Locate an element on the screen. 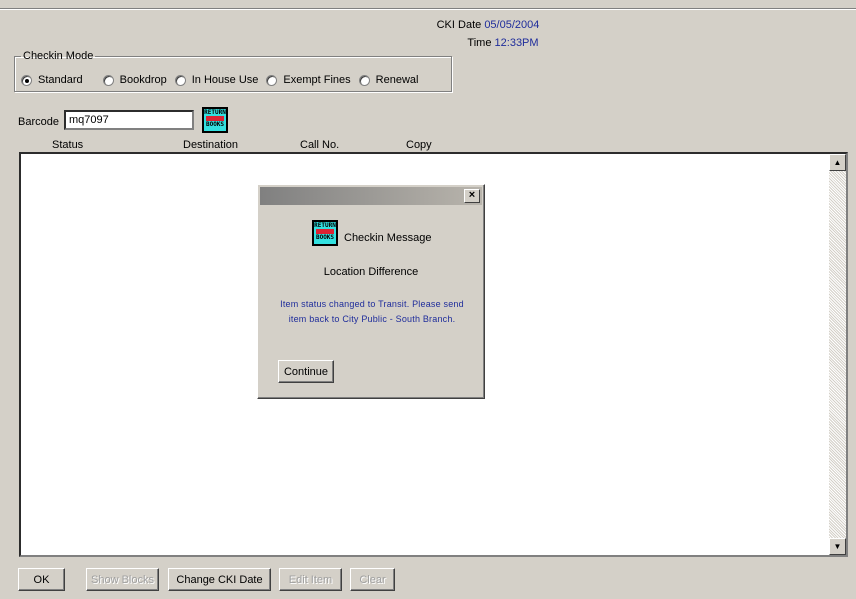 The height and width of the screenshot is (599, 856). vertical-scrollbar: ▲ ▼ is located at coordinates (837, 354).